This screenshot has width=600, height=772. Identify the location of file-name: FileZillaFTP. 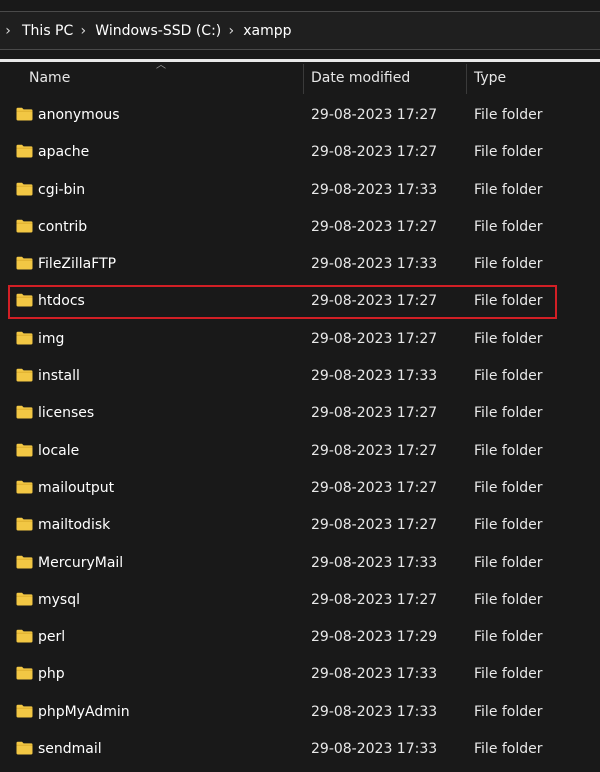
(77, 264).